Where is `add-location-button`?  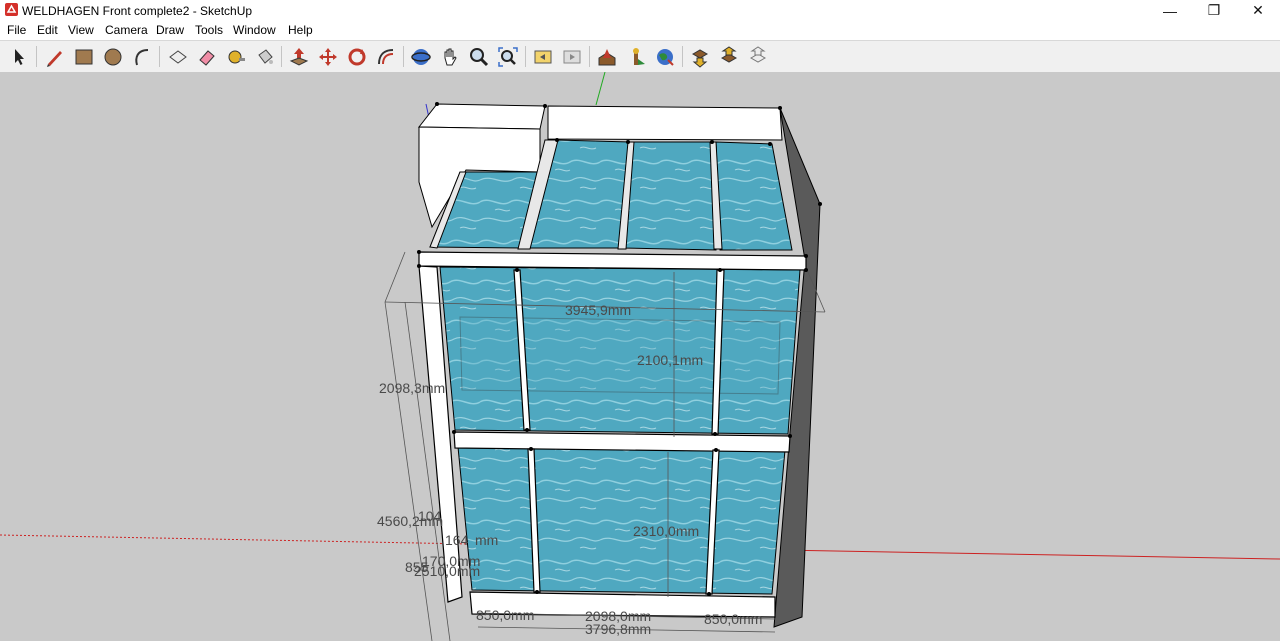
add-location-button is located at coordinates (636, 56).